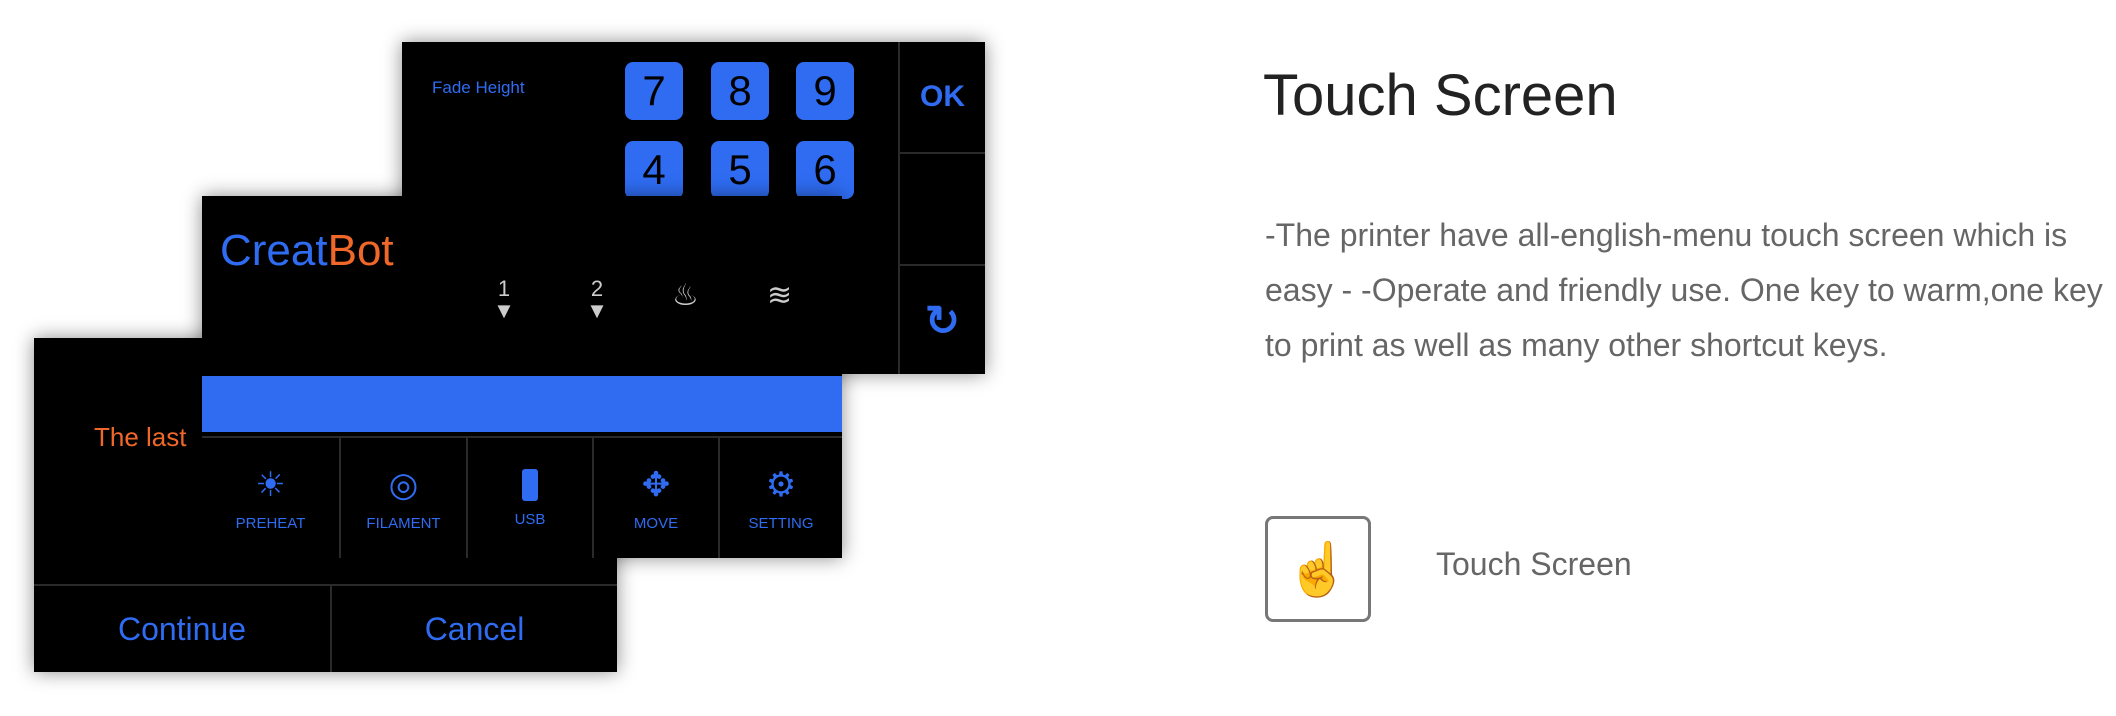  I want to click on refresh-icon: ↻, so click(942, 320).